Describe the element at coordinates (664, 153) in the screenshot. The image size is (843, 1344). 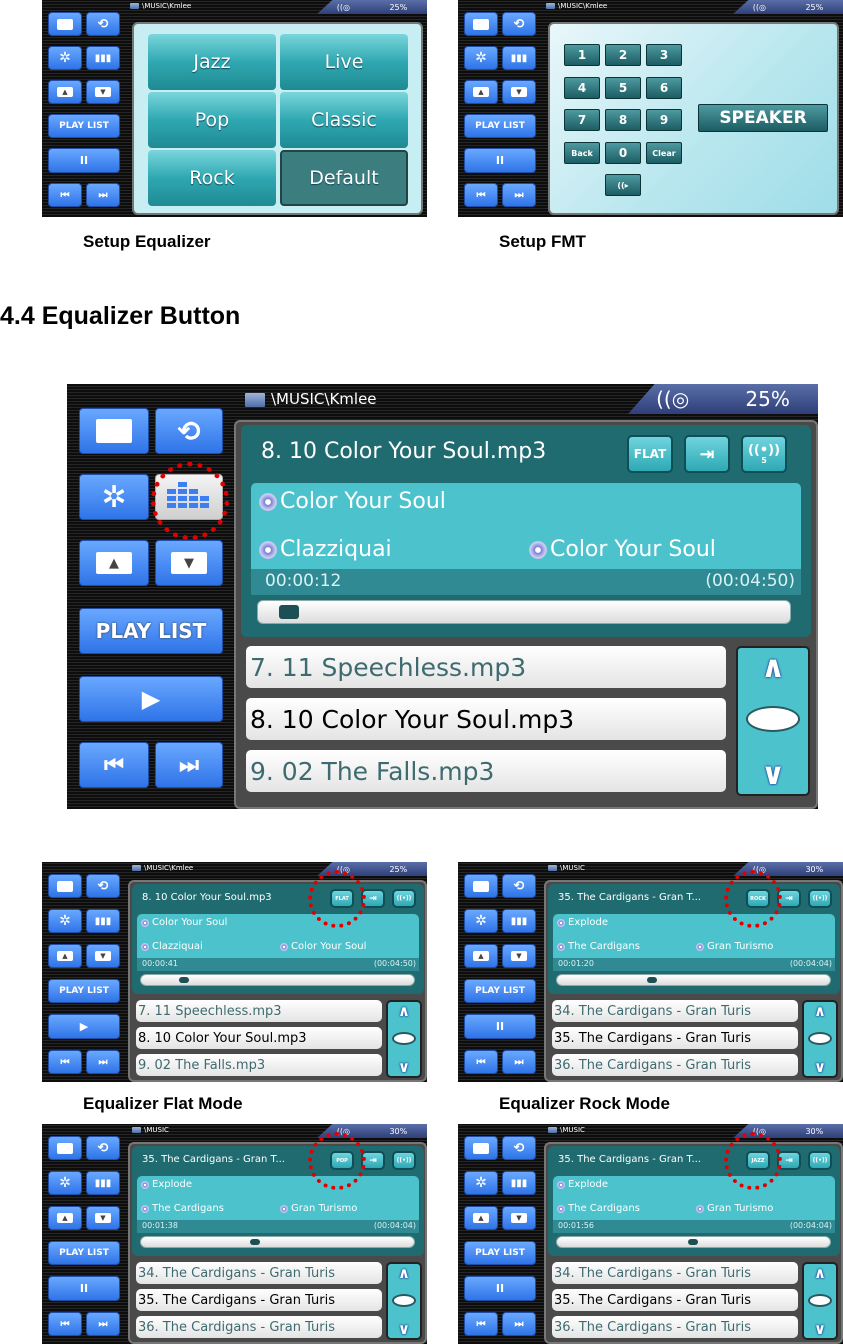
I see `key-clear: Clear` at that location.